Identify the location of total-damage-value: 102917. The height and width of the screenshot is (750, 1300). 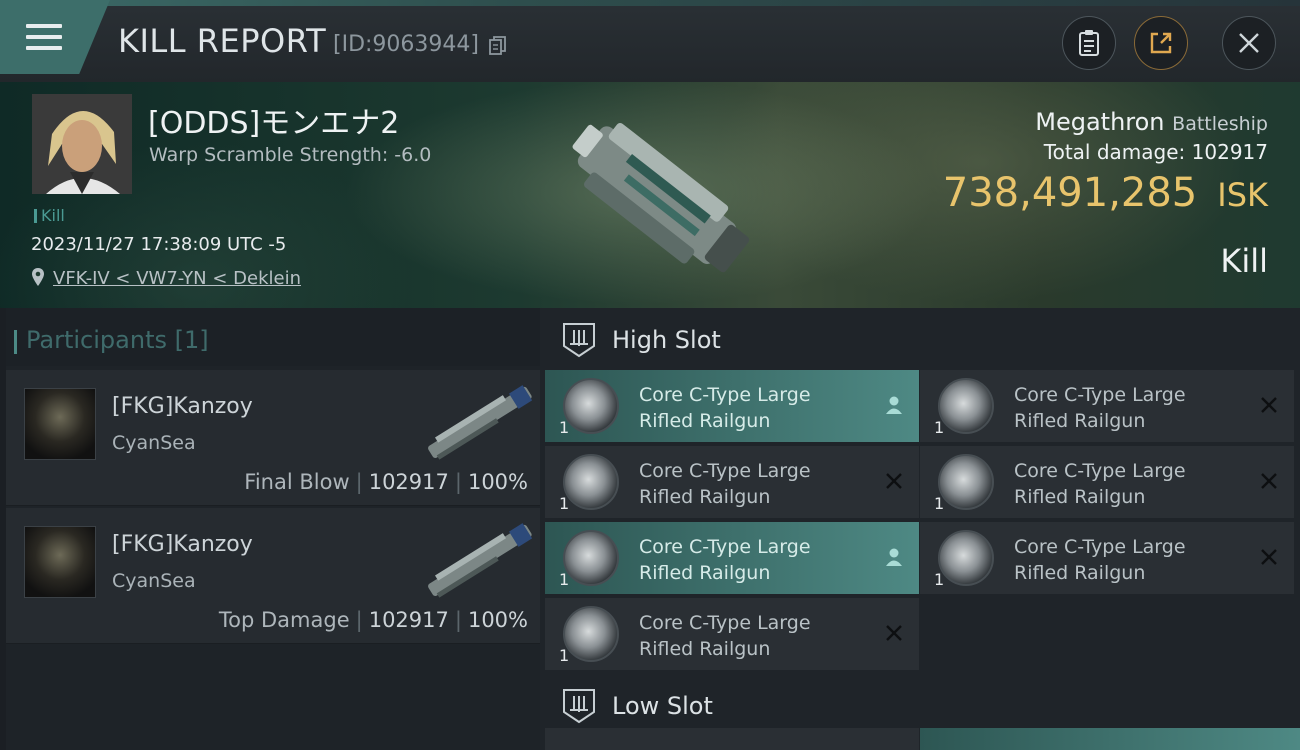
(1229, 152).